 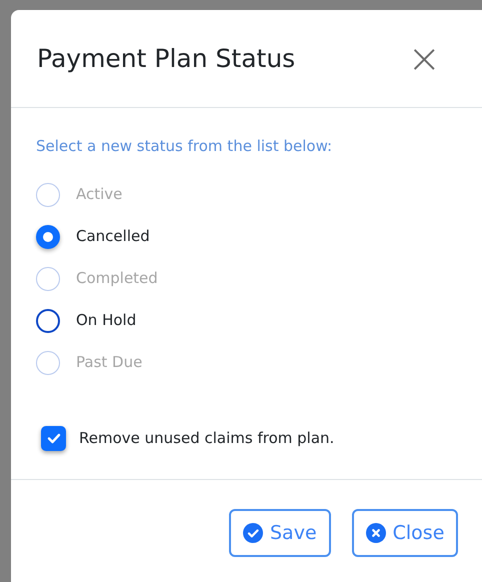 What do you see at coordinates (106, 321) in the screenshot?
I see `radio-label: On Hold` at bounding box center [106, 321].